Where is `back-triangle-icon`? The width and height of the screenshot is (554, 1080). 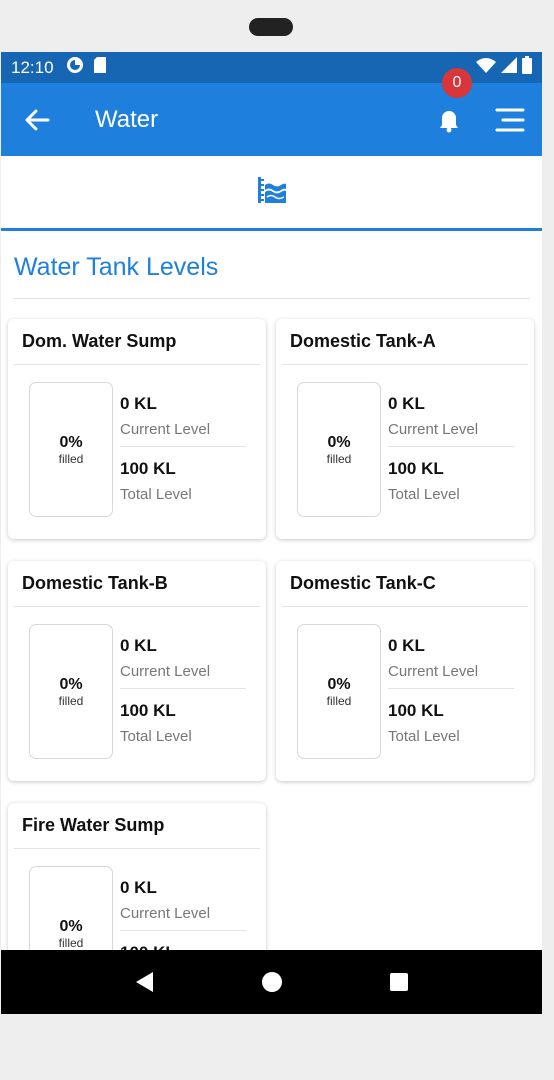
back-triangle-icon is located at coordinates (144, 982).